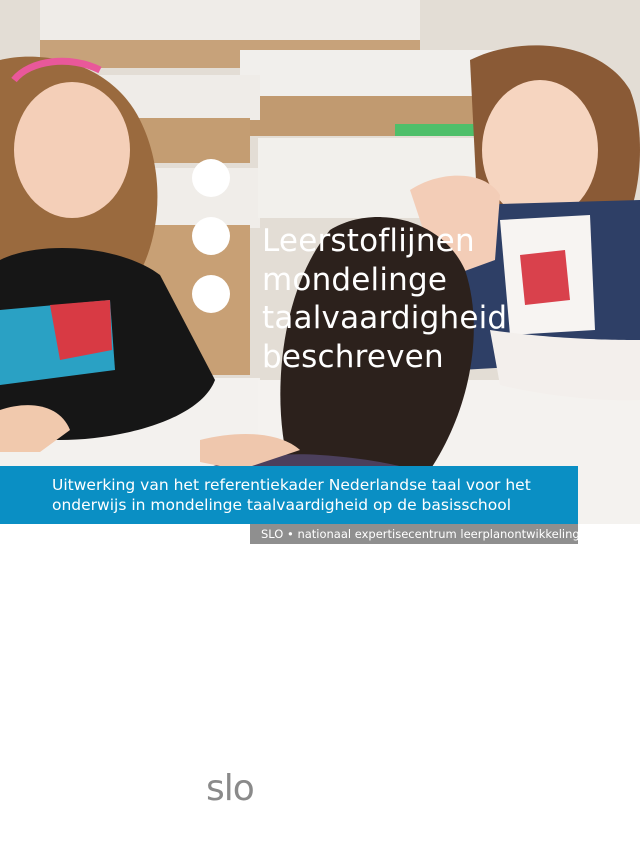  Describe the element at coordinates (230, 788) in the screenshot. I see `slo-logo: slo` at that location.